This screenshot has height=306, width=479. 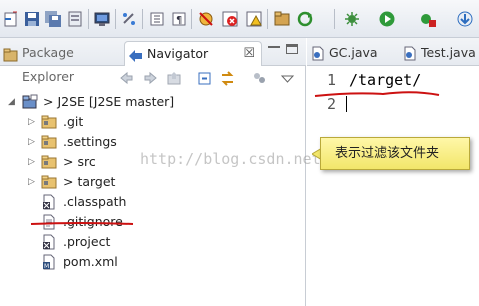 What do you see at coordinates (282, 19) in the screenshot?
I see `package-icon` at bounding box center [282, 19].